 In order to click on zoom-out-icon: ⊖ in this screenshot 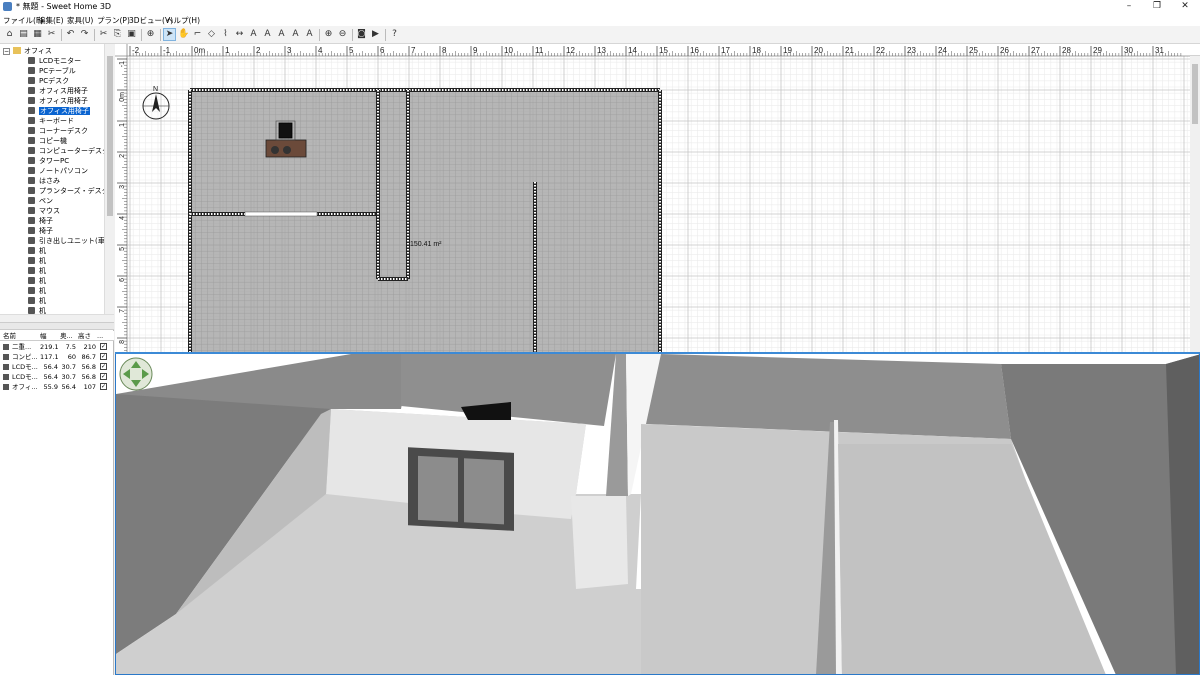, I will do `click(342, 34)`.